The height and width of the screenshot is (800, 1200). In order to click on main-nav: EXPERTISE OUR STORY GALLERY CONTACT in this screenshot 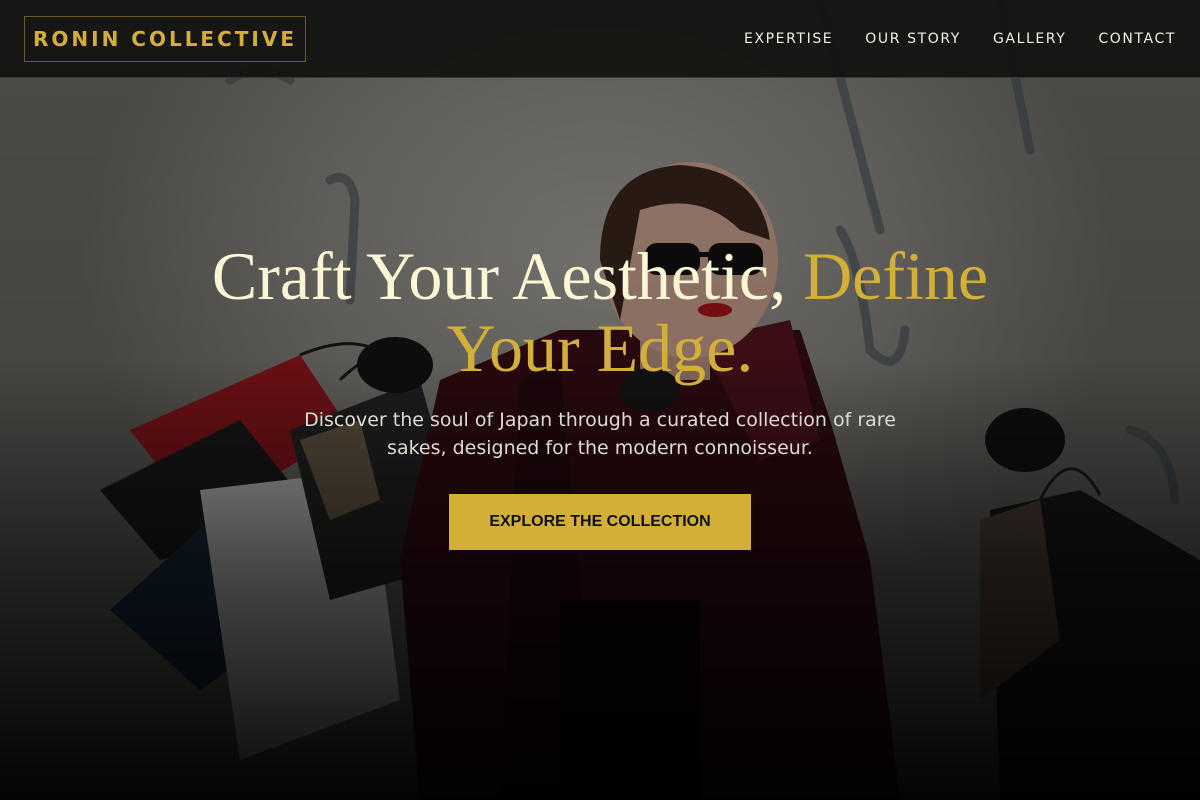, I will do `click(960, 39)`.